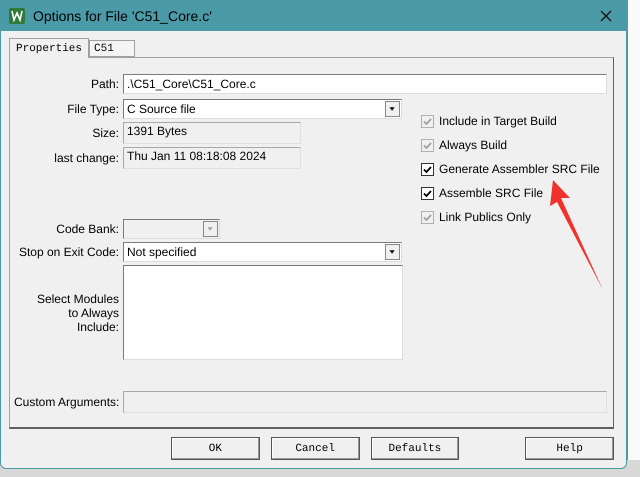 Image resolution: width=640 pixels, height=477 pixels. What do you see at coordinates (262, 252) in the screenshot?
I see `dropdown-field: Not specified` at bounding box center [262, 252].